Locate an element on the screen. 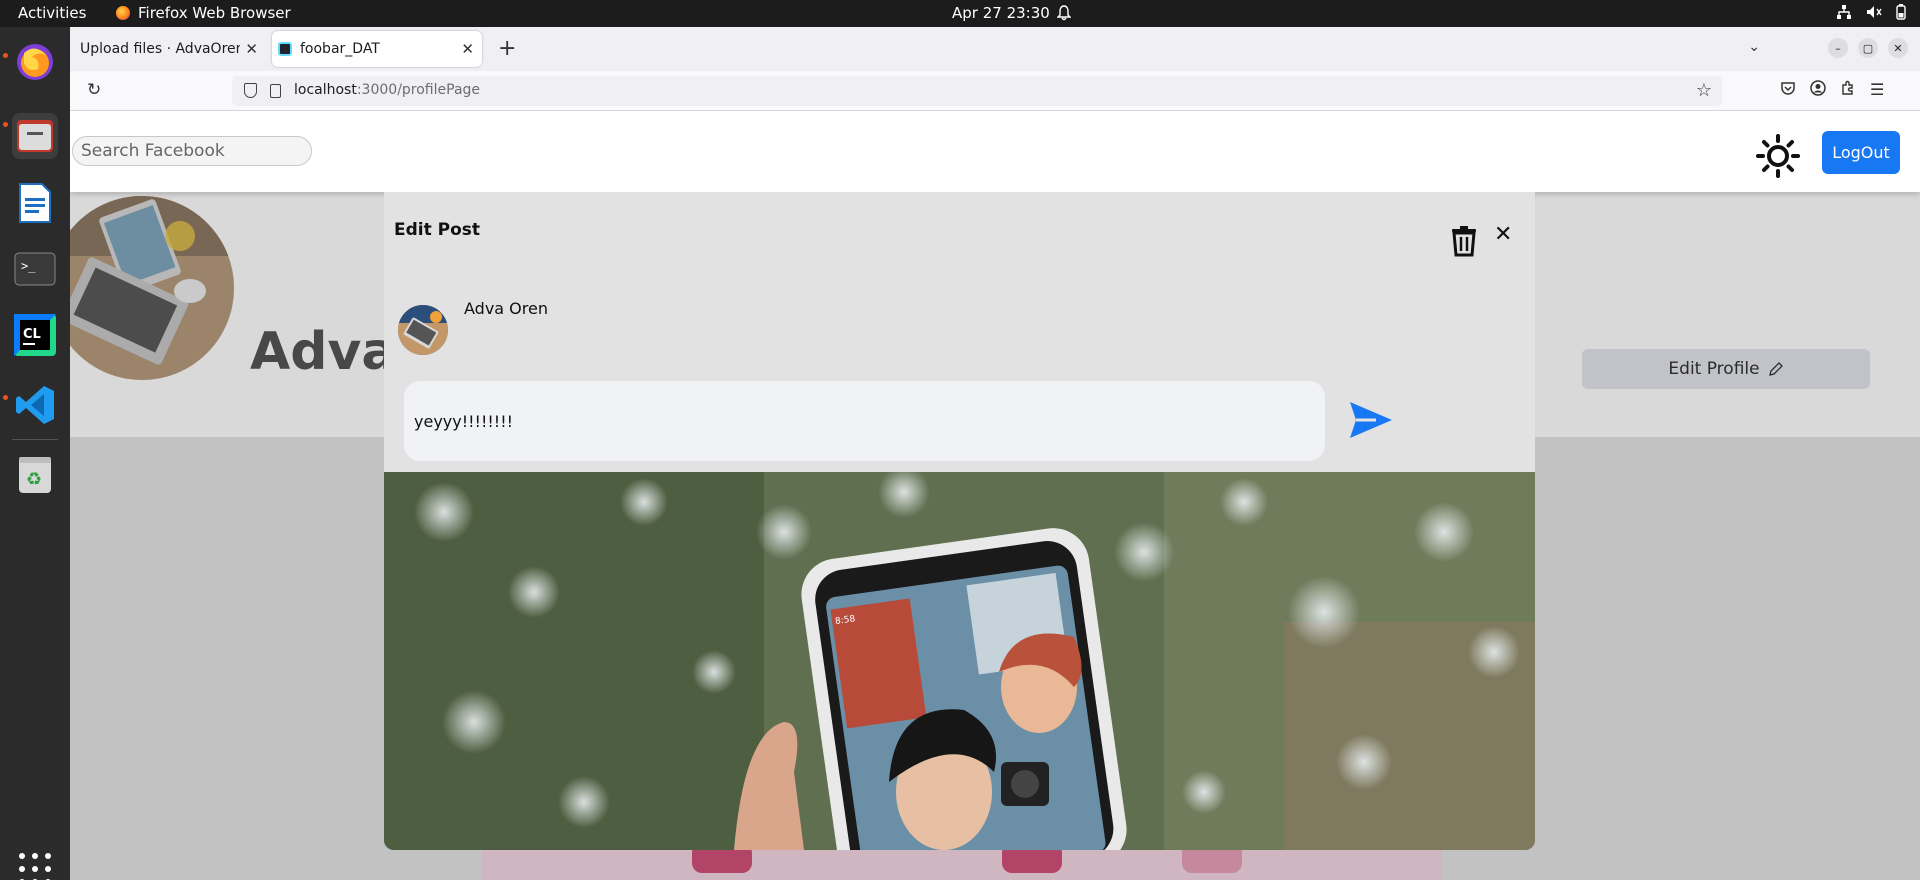 This screenshot has height=880, width=1920. volume-icon is located at coordinates (1874, 14).